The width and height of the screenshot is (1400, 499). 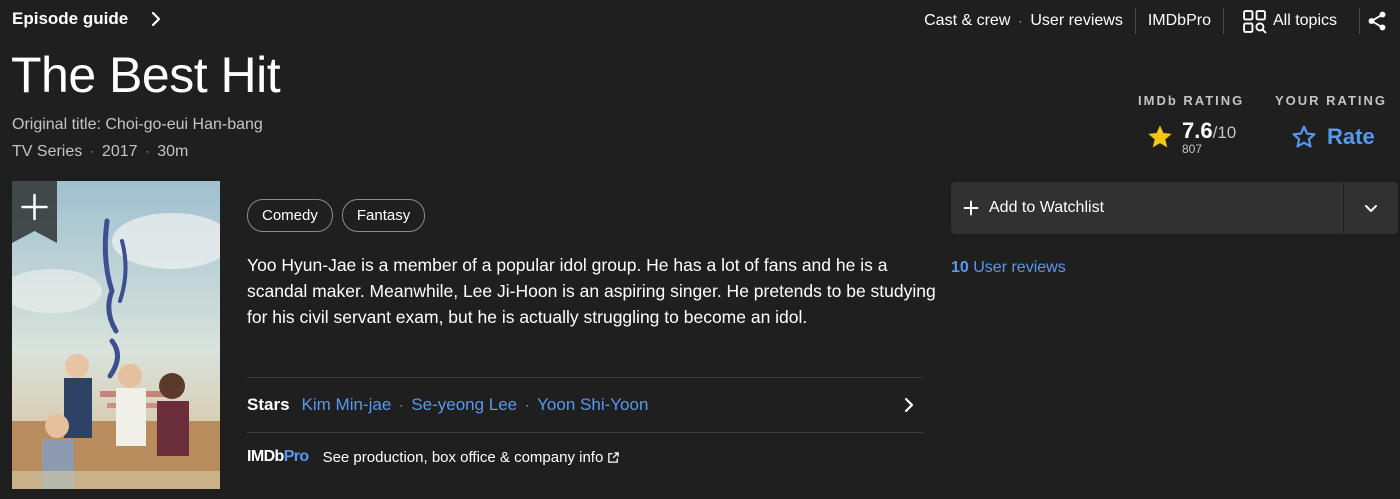 What do you see at coordinates (383, 215) in the screenshot?
I see `genre-chip-fantasy: Fantasy` at bounding box center [383, 215].